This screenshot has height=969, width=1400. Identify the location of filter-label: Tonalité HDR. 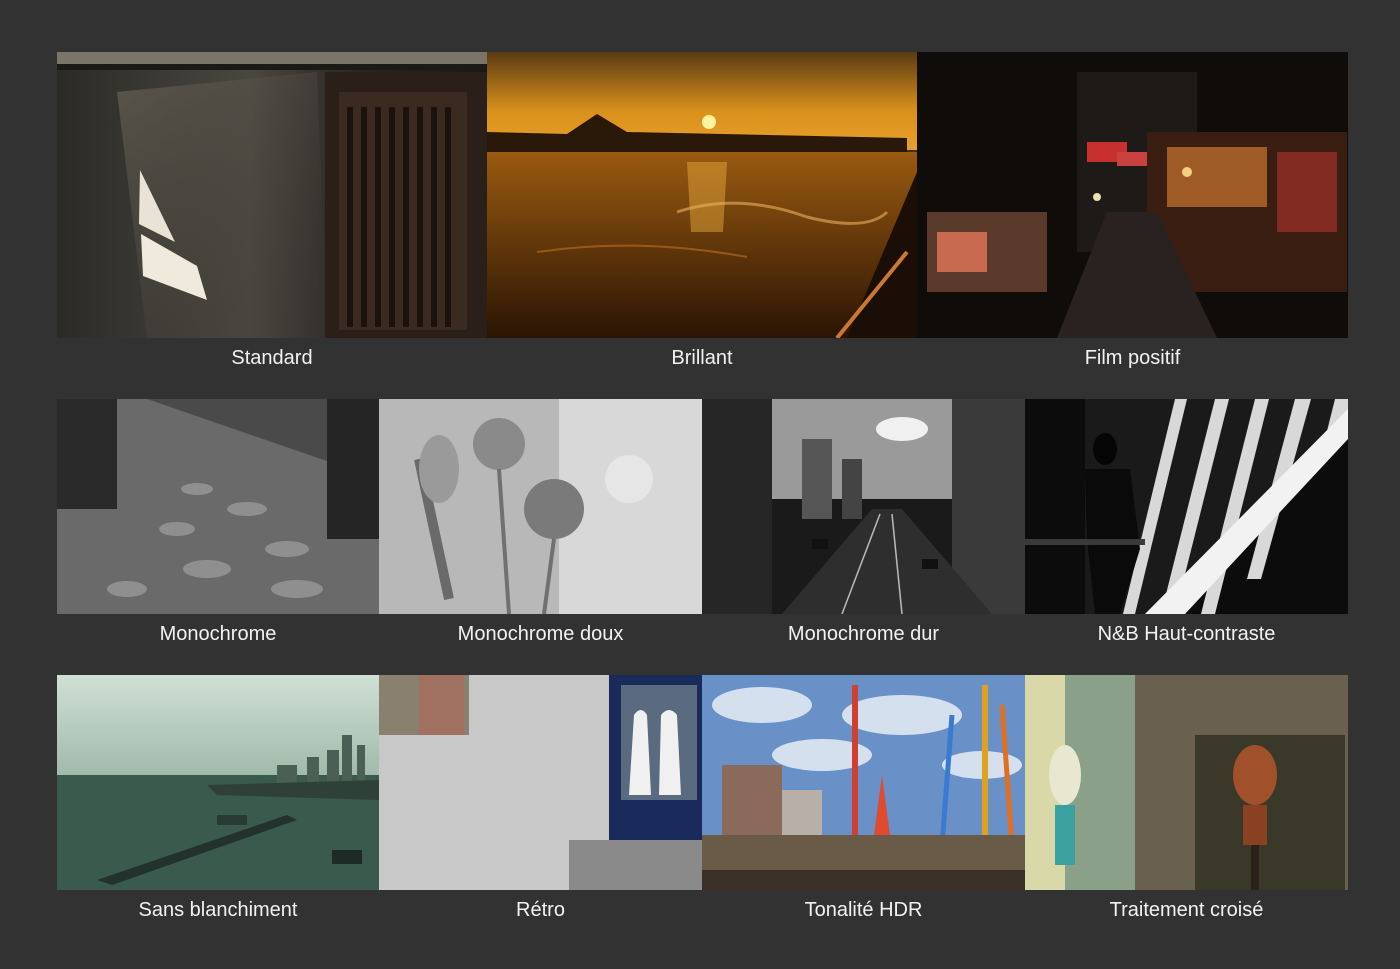
(863, 910).